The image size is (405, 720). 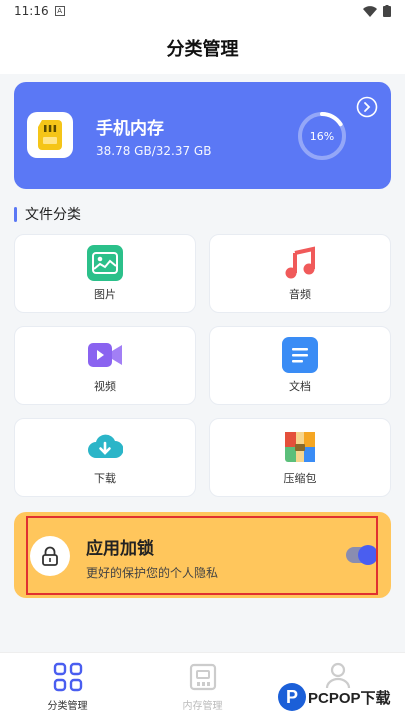 I want to click on storage-card: 手机内存 38.78 GB/32.37 GB 16%, so click(x=202, y=135).